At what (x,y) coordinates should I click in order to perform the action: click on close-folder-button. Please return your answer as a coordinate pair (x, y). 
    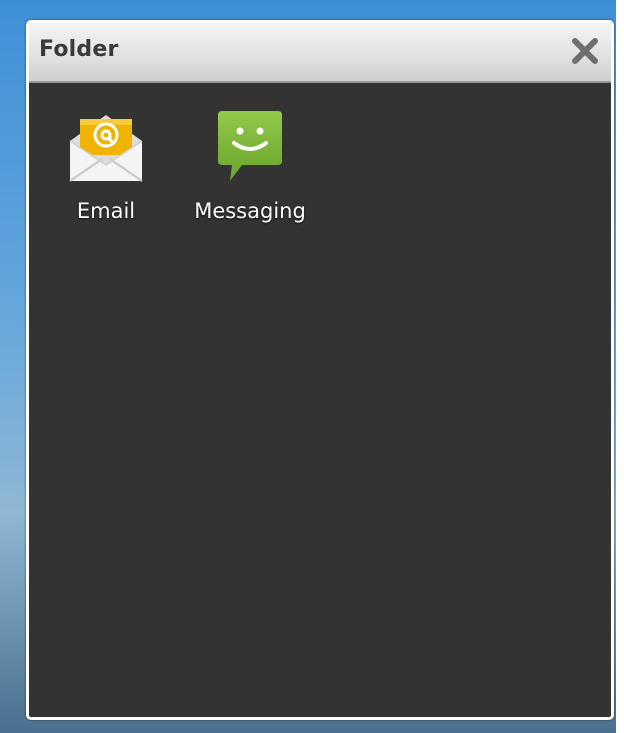
    Looking at the image, I should click on (585, 51).